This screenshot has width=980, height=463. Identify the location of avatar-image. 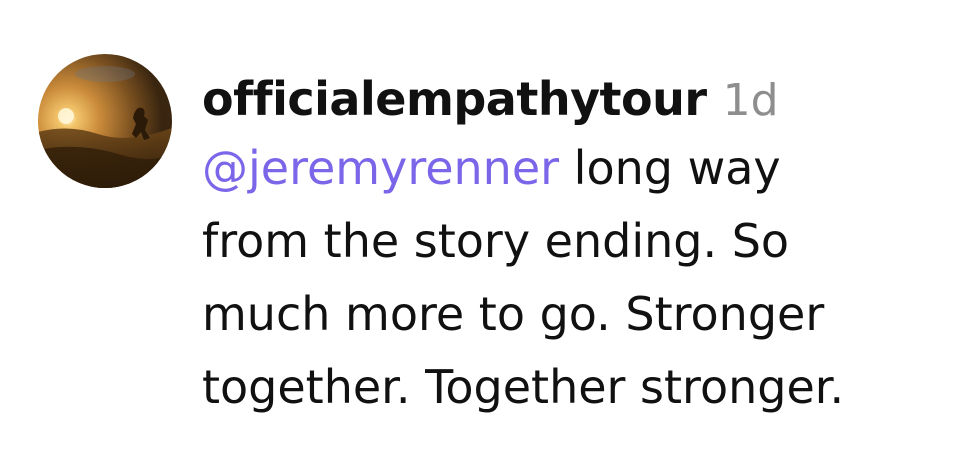
(105, 121).